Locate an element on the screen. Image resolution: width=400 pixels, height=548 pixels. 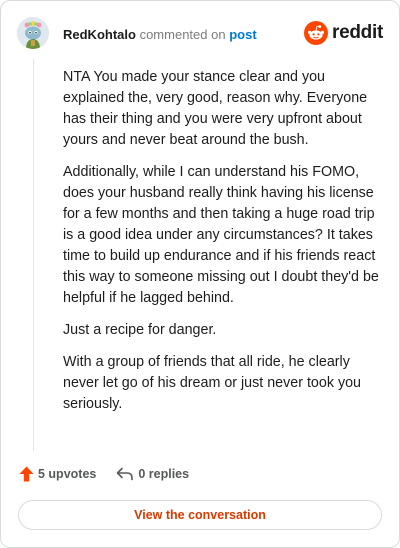
user-avatar is located at coordinates (33, 33).